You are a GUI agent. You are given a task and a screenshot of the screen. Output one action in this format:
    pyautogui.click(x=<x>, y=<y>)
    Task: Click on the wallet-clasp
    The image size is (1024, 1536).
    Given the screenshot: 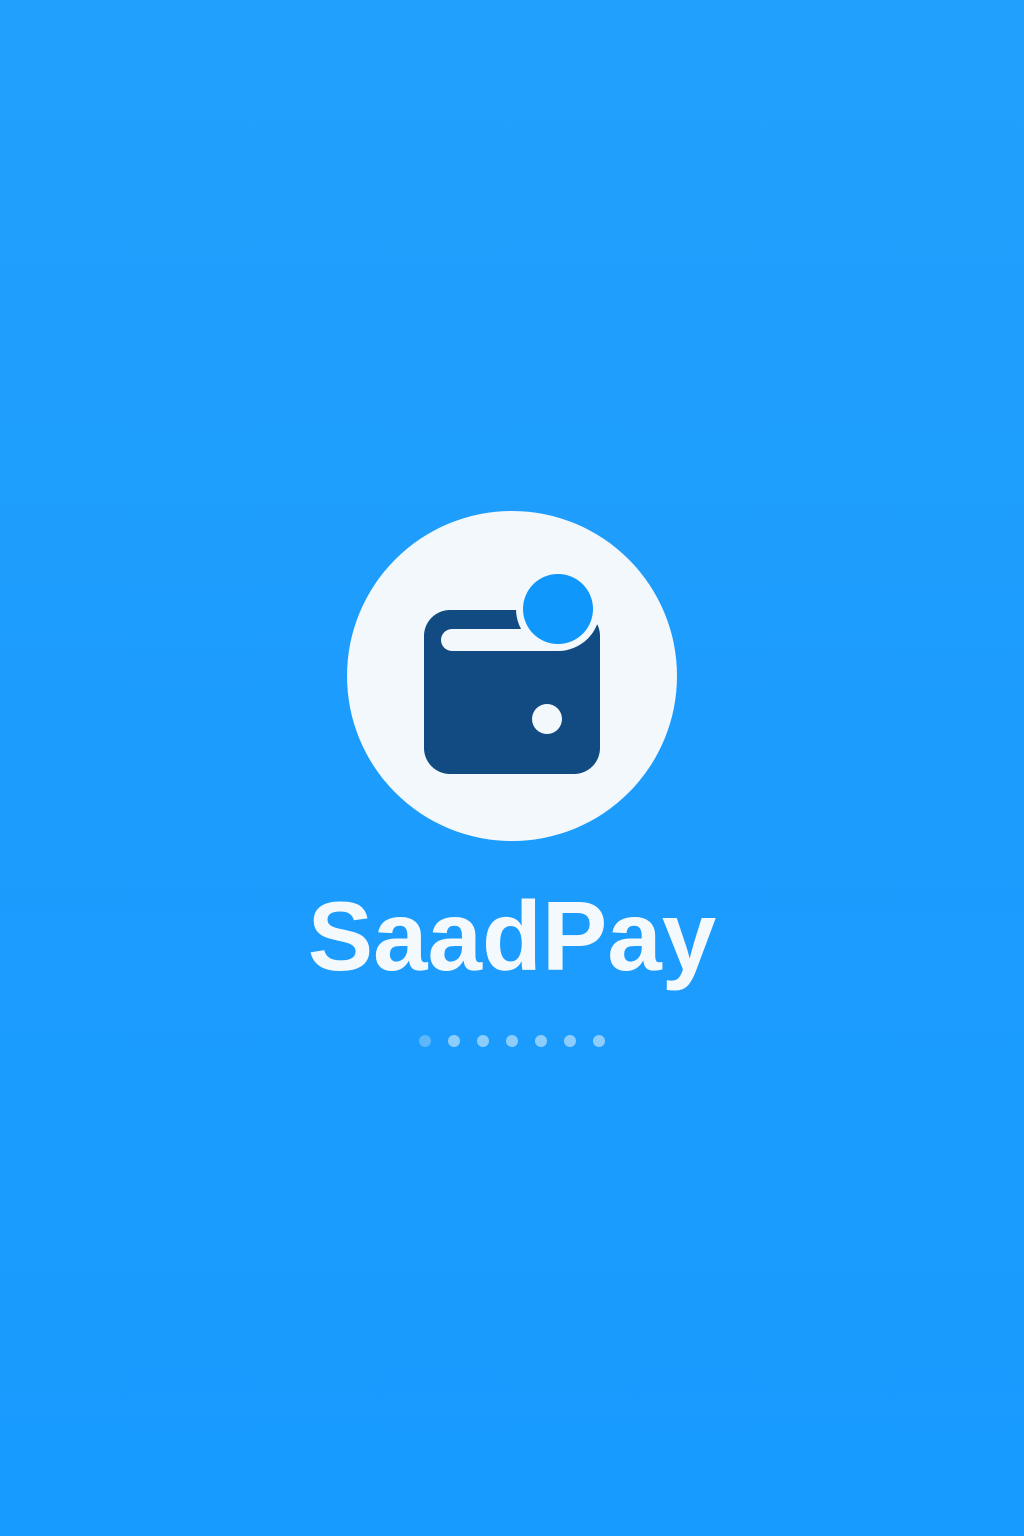 What is the action you would take?
    pyautogui.click(x=547, y=719)
    